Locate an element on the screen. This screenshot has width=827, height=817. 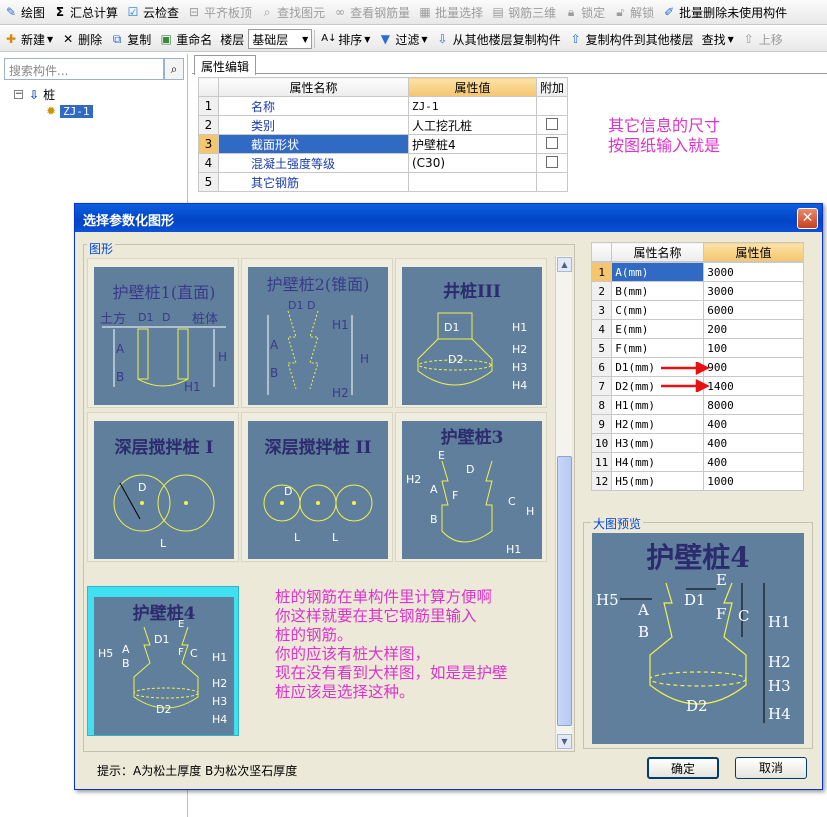
table-row: 4 混凝土强度等级 (C30) is located at coordinates (383, 163).